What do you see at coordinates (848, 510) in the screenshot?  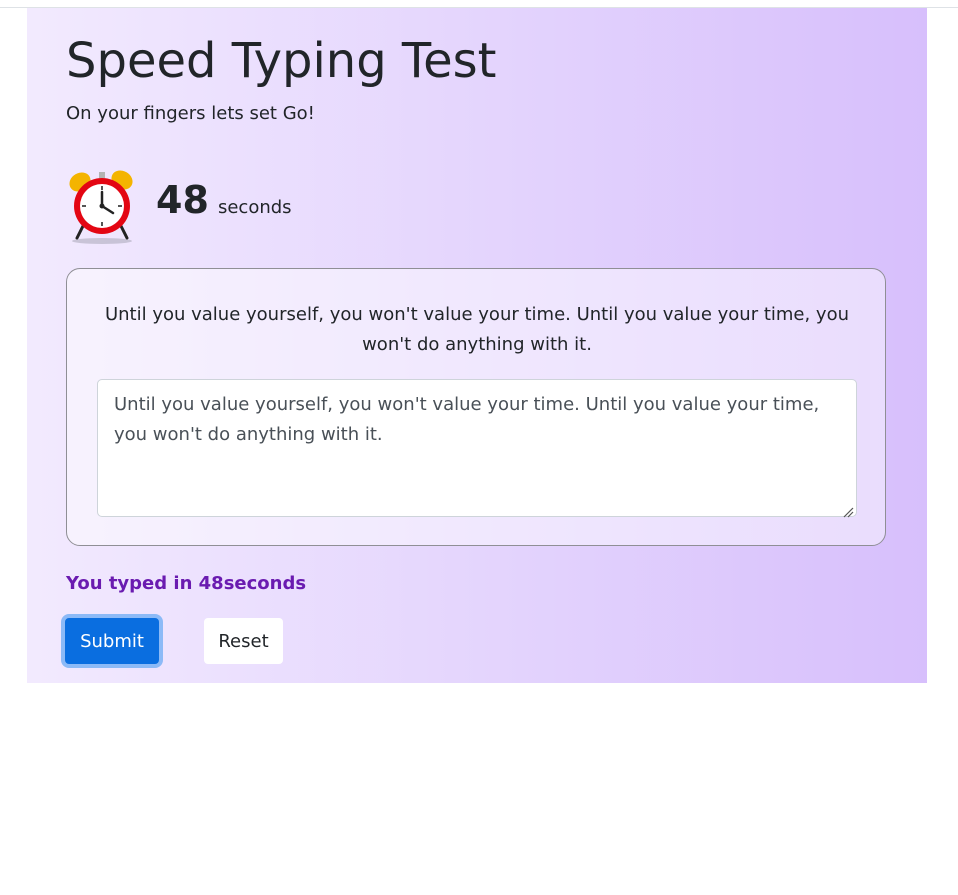 I see `resize-handle-icon` at bounding box center [848, 510].